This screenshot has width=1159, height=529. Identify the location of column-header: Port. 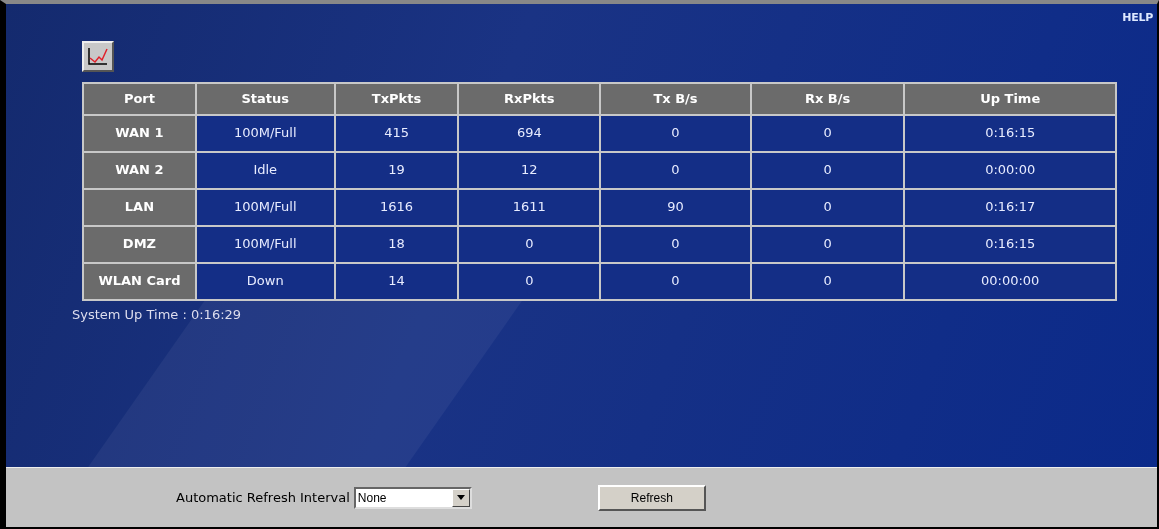
(139, 98).